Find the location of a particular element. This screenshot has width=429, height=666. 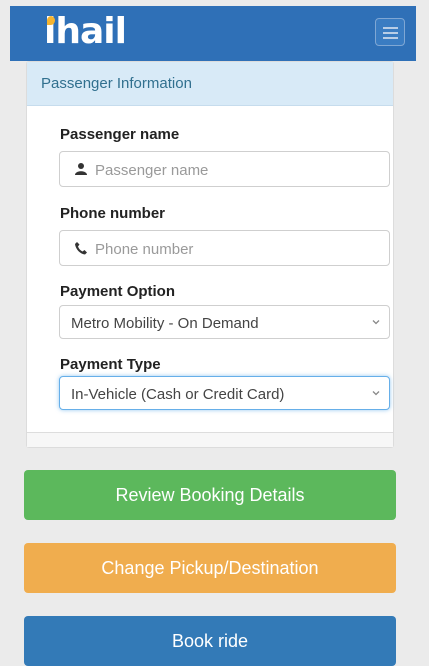

passenger-name-placeholder: Passenger name is located at coordinates (152, 170).